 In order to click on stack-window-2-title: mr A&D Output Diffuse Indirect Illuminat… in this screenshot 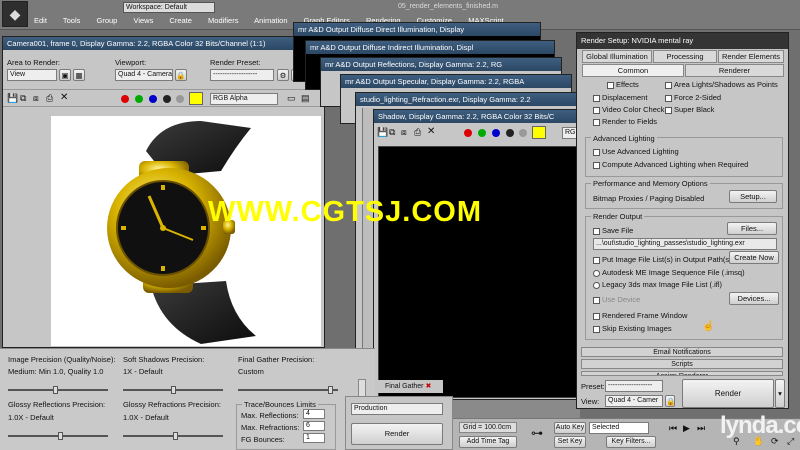, I will do `click(430, 47)`.